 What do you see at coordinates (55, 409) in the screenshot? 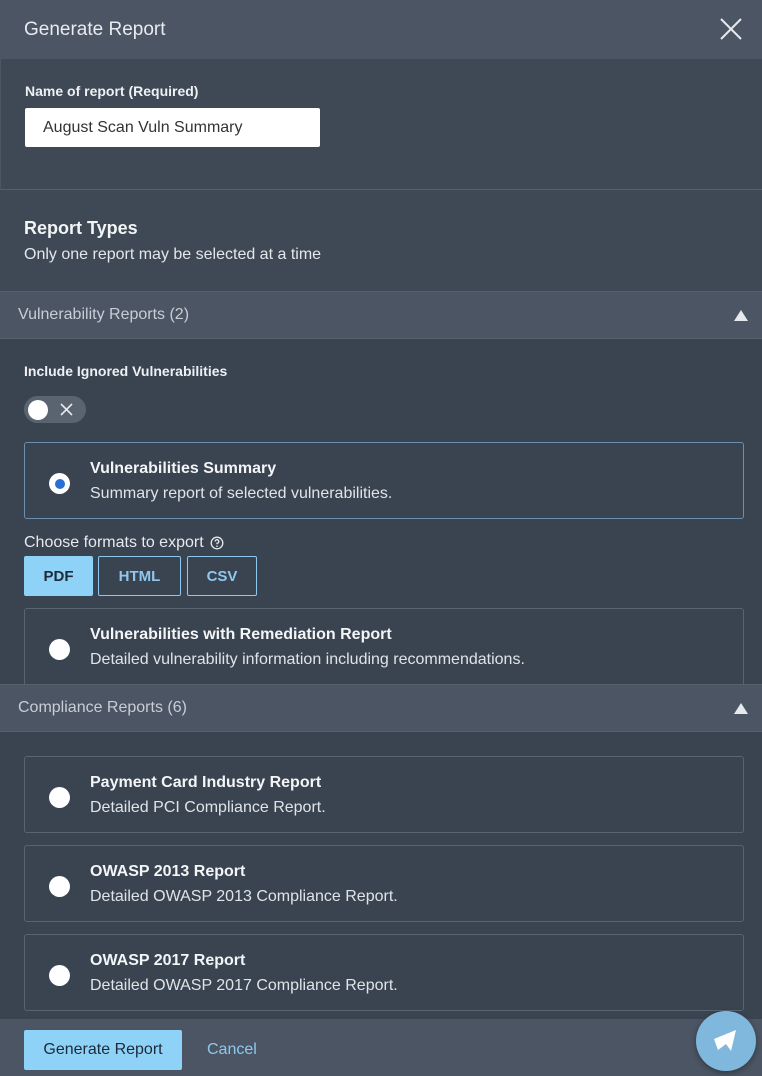
I see `include-ignored-toggle` at bounding box center [55, 409].